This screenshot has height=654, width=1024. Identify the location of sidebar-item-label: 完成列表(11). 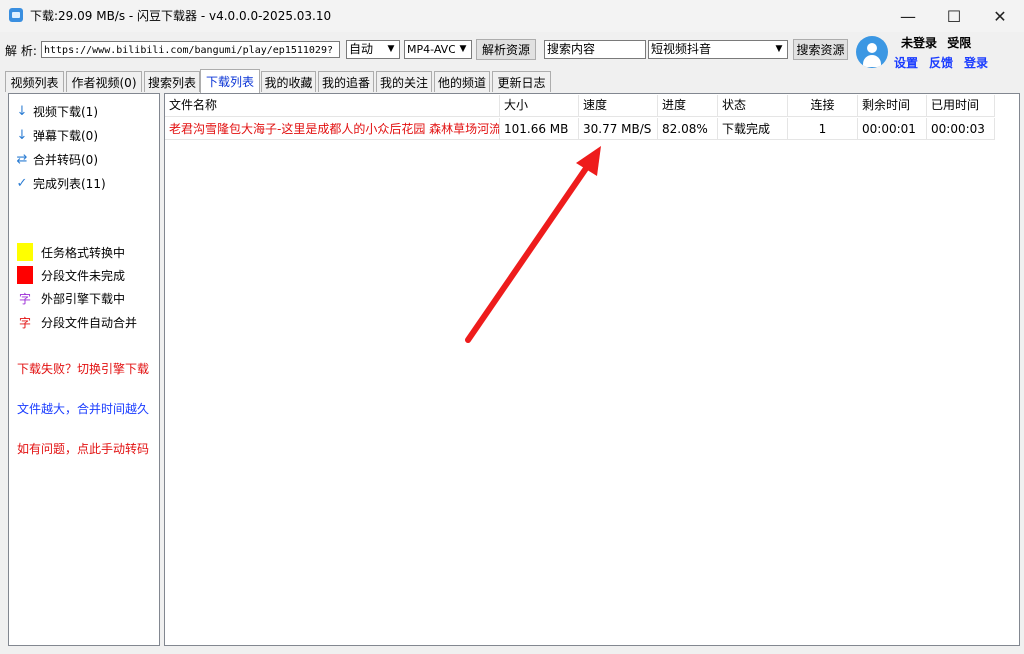
(69, 184).